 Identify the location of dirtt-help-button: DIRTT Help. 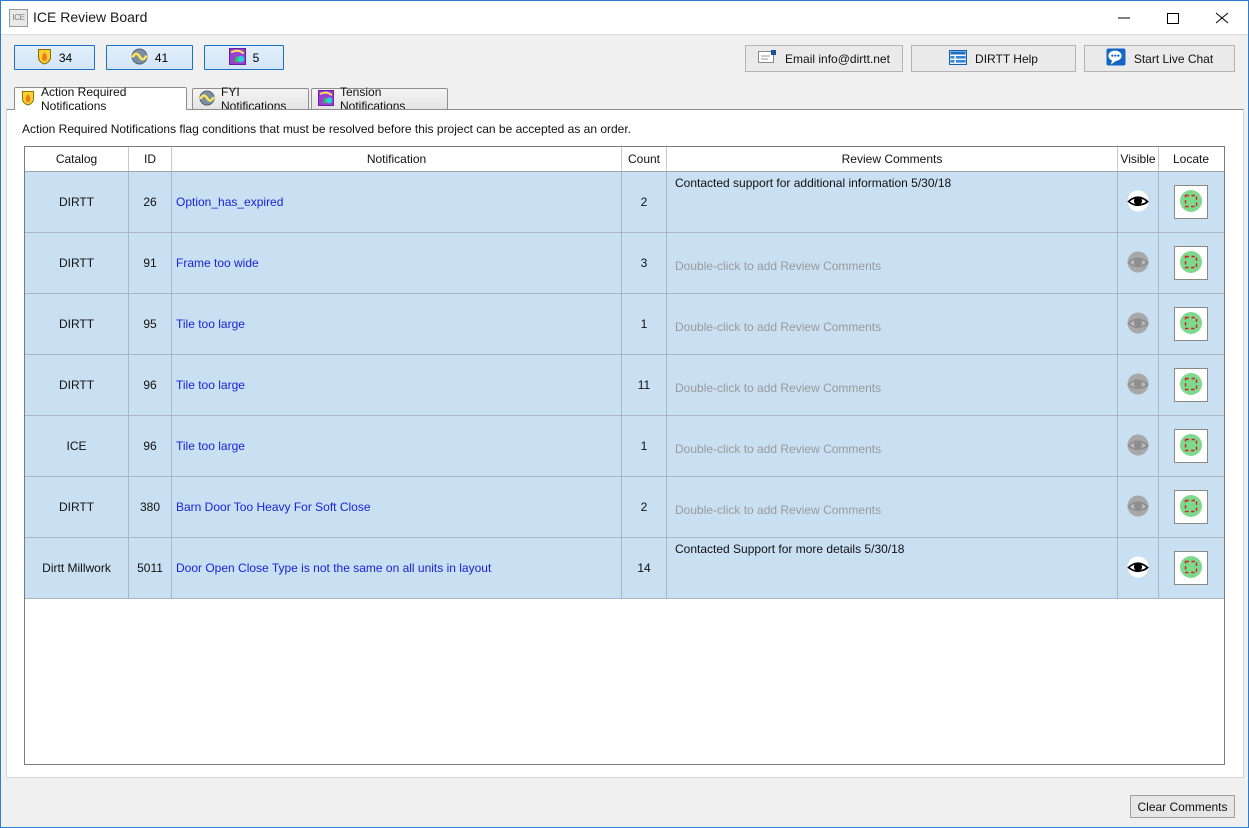
(993, 58).